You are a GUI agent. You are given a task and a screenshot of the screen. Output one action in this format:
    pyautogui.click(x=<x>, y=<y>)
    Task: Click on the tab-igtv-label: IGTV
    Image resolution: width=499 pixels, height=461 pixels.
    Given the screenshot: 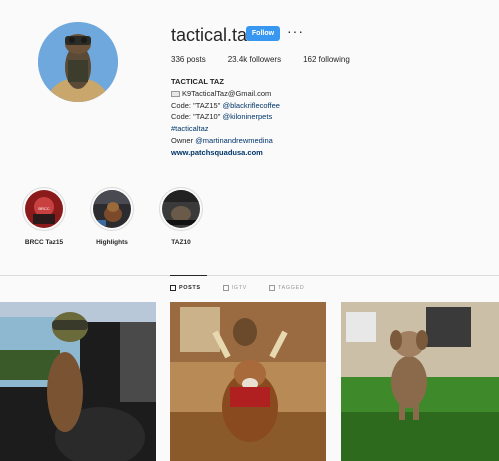 What is the action you would take?
    pyautogui.click(x=239, y=288)
    